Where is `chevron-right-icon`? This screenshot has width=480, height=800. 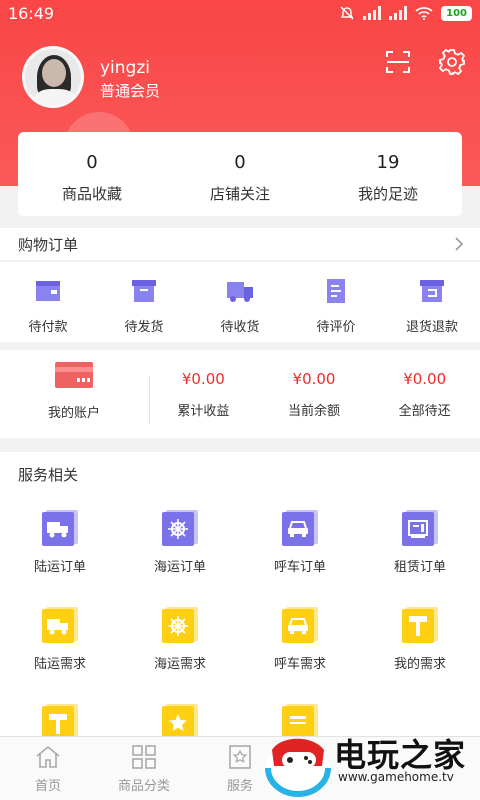
chevron-right-icon is located at coordinates (459, 244).